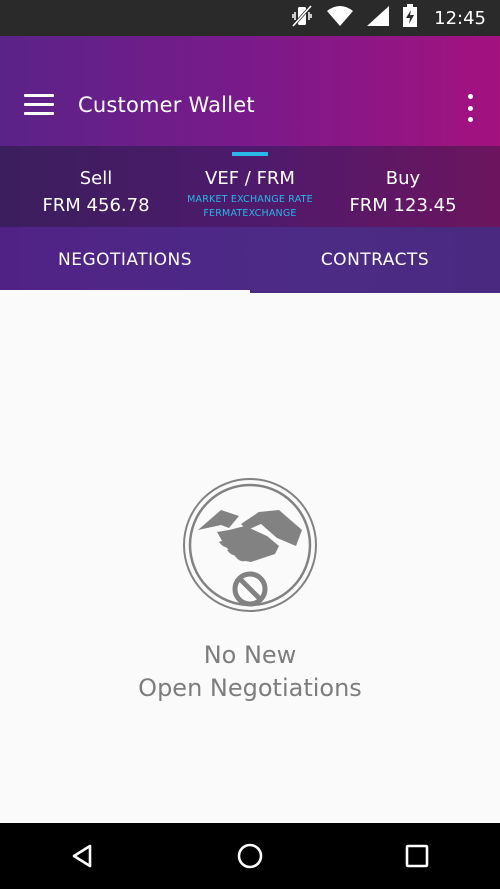 This screenshot has width=500, height=889. I want to click on sell-label: Sell, so click(96, 178).